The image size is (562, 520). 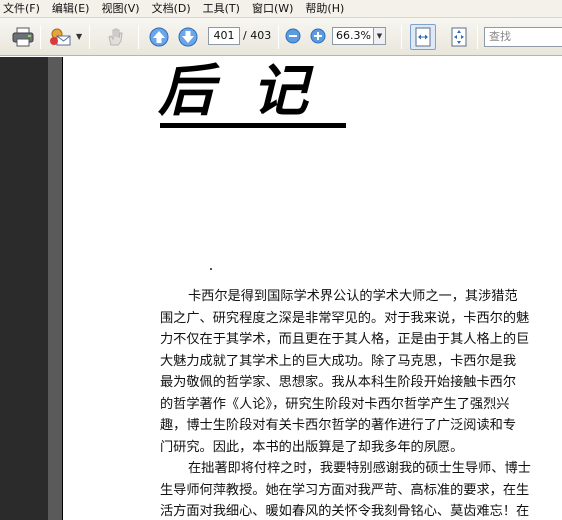 What do you see at coordinates (318, 36) in the screenshot?
I see `zoom-in-icon` at bounding box center [318, 36].